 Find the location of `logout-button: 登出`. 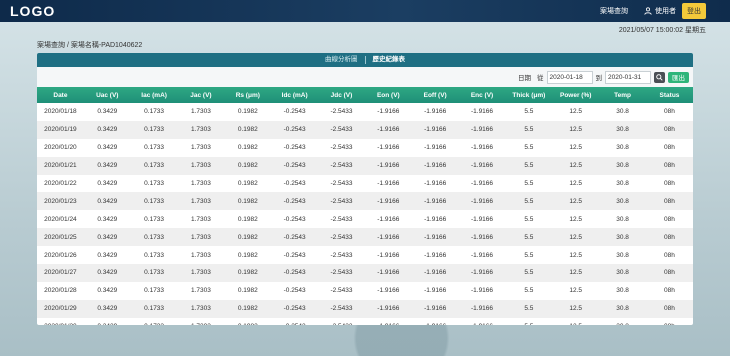

logout-button: 登出 is located at coordinates (694, 11).